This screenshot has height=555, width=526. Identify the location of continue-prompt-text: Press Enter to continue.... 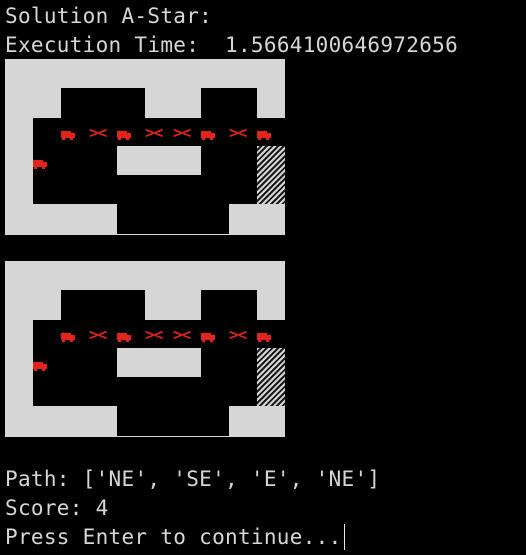
(173, 537).